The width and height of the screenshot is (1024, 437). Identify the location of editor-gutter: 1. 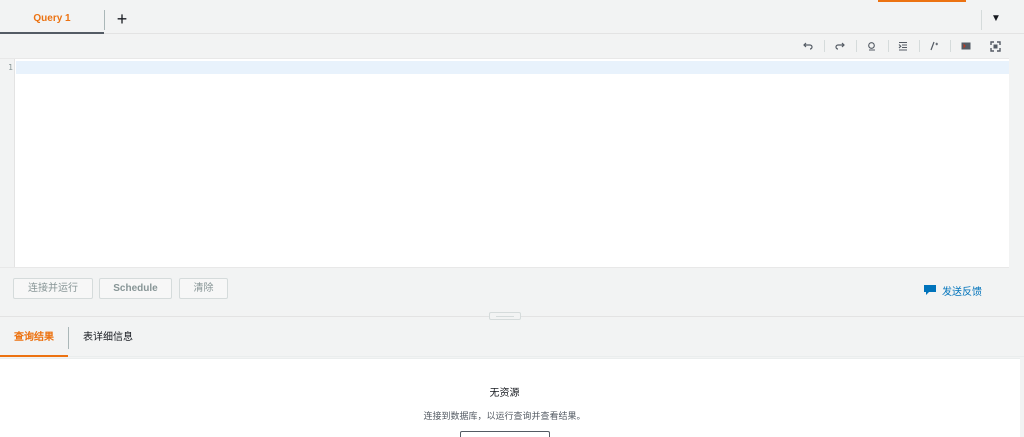
(7, 163).